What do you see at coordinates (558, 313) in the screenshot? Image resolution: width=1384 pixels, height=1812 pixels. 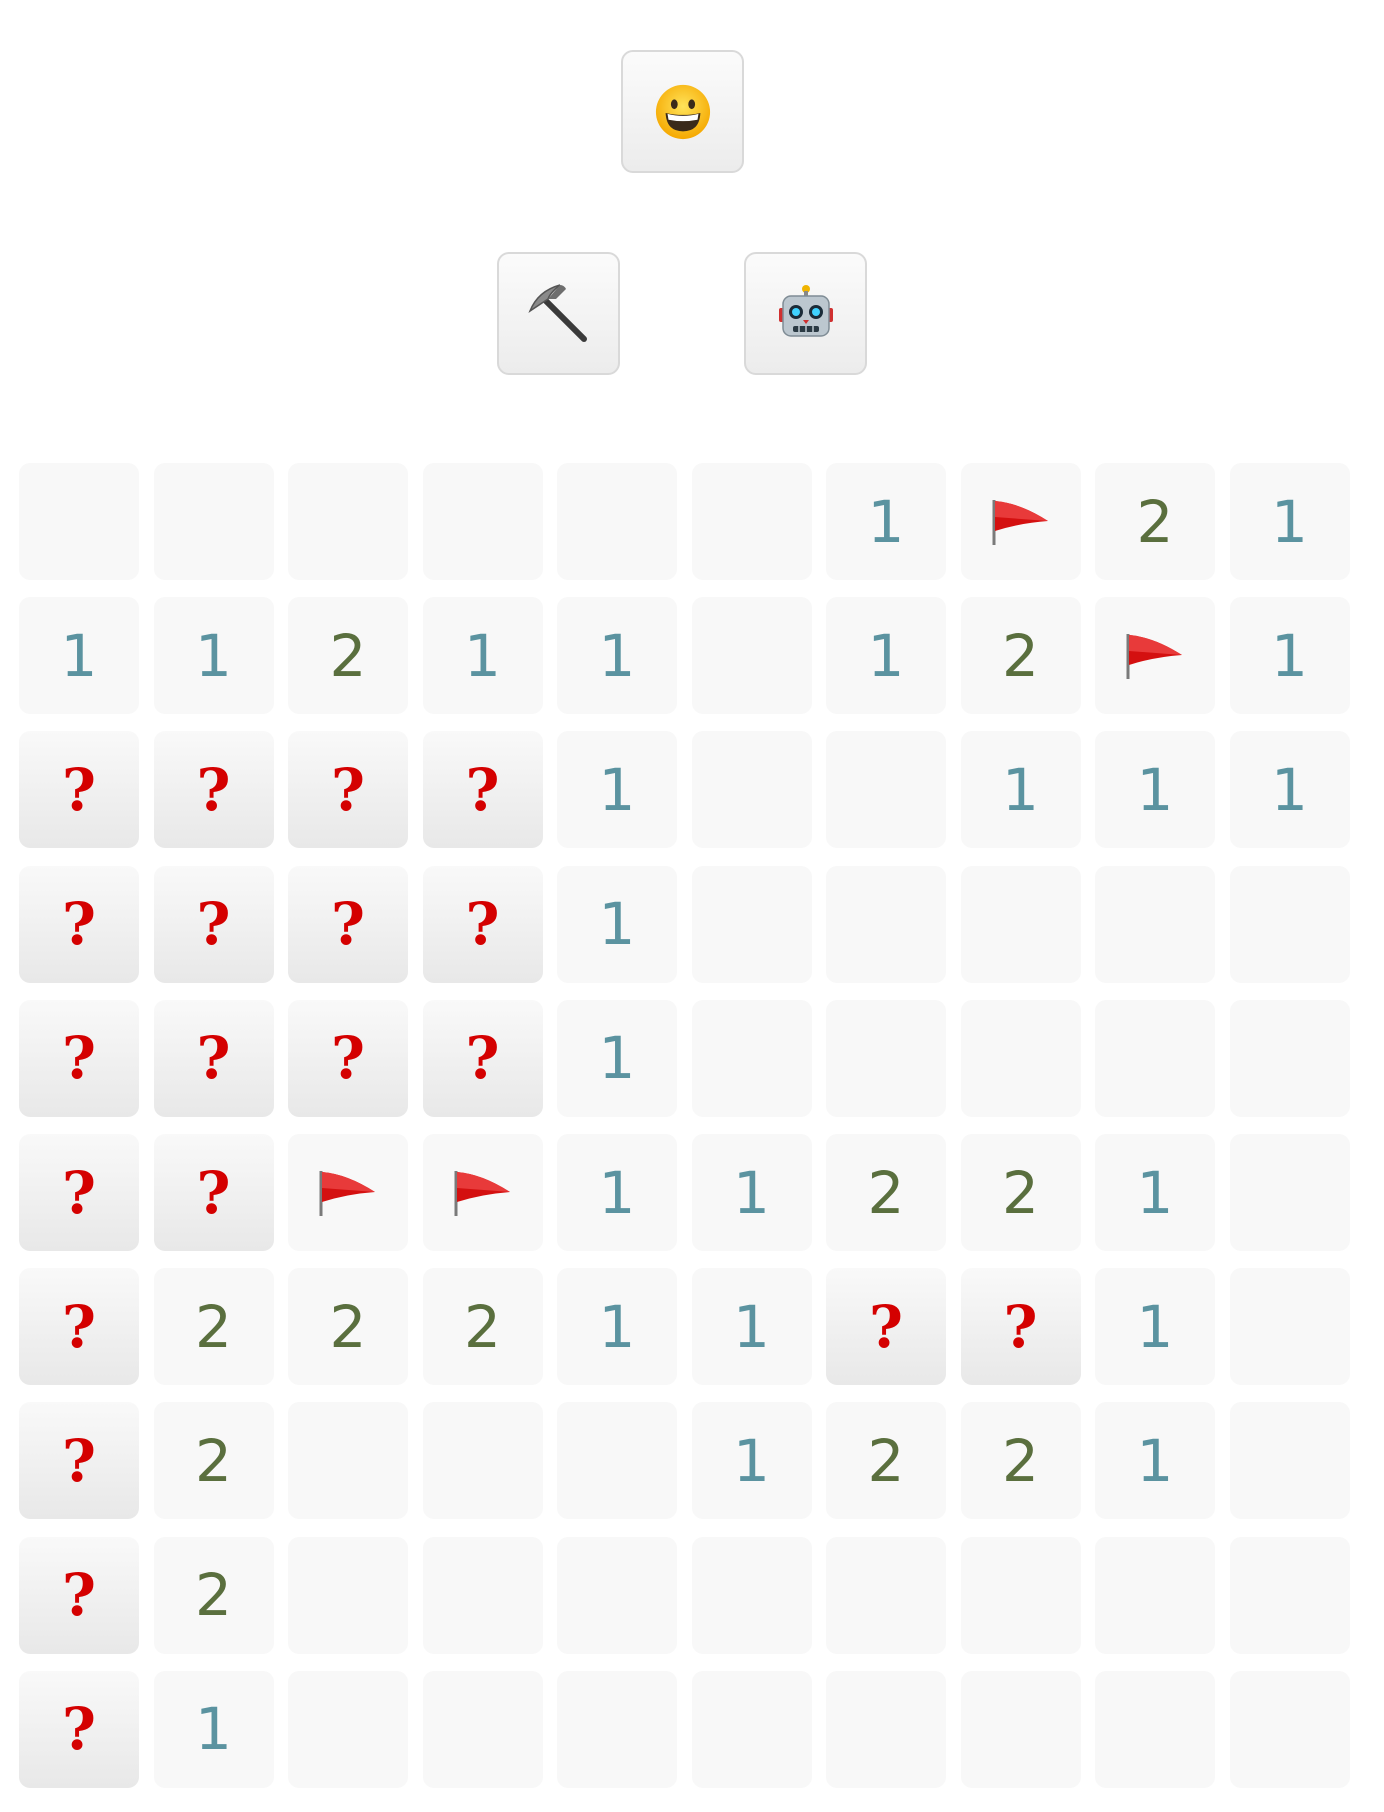 I see `dig-mode-button` at bounding box center [558, 313].